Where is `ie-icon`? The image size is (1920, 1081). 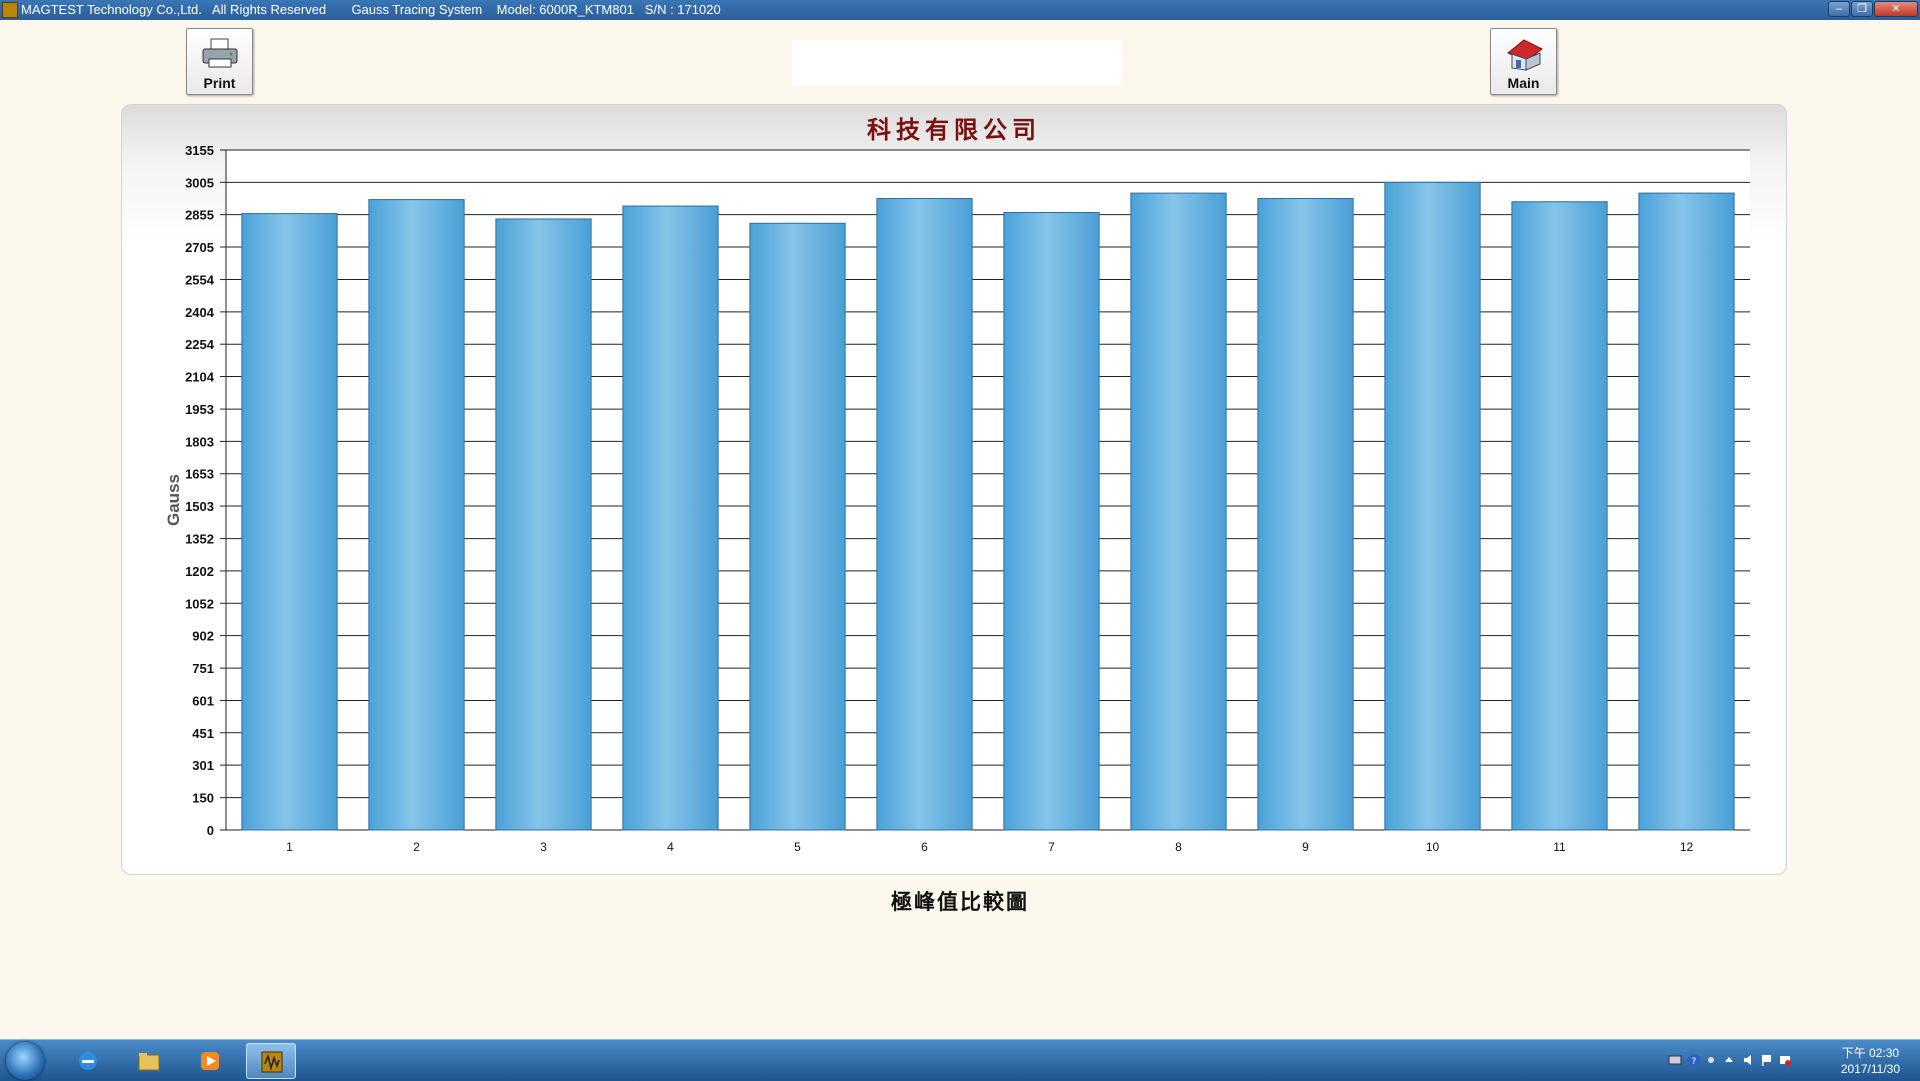
ie-icon is located at coordinates (88, 1061).